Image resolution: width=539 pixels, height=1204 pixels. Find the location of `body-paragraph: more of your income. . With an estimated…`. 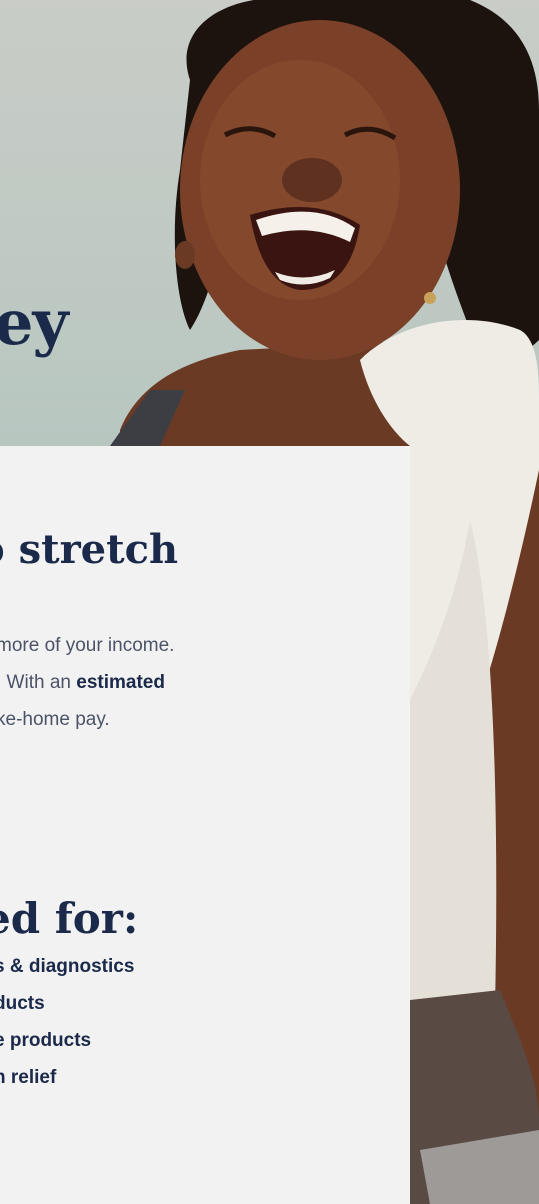

body-paragraph: more of your income. . With an estimated… is located at coordinates (198, 682).